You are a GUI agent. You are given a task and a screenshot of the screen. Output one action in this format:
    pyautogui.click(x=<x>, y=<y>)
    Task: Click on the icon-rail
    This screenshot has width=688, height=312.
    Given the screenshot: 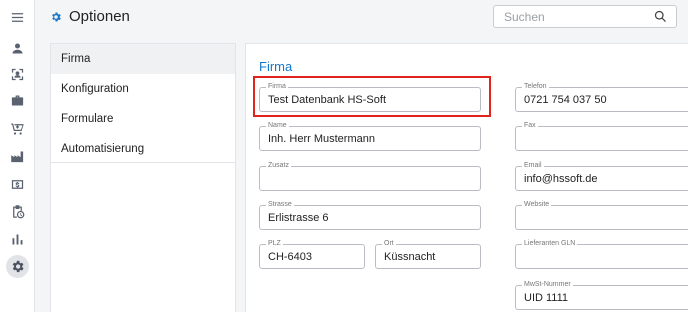 What is the action you would take?
    pyautogui.click(x=17, y=156)
    